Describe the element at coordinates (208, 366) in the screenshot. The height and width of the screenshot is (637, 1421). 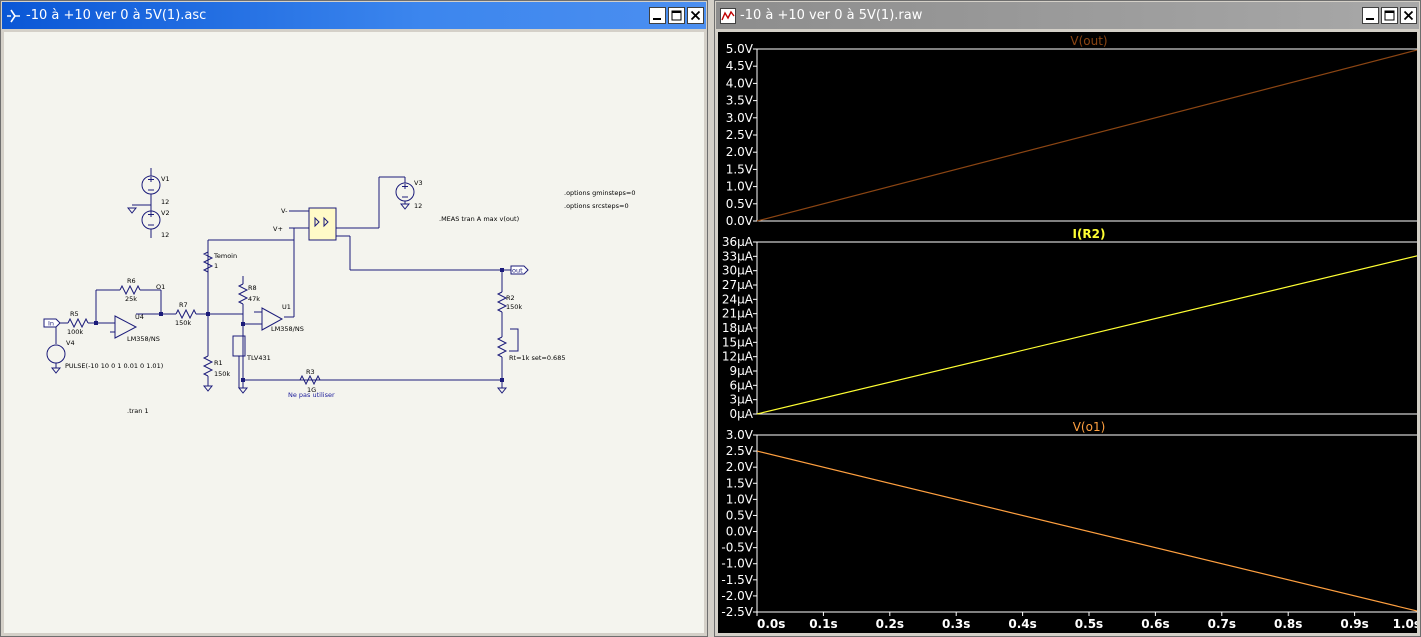
I see `resistor-r1` at that location.